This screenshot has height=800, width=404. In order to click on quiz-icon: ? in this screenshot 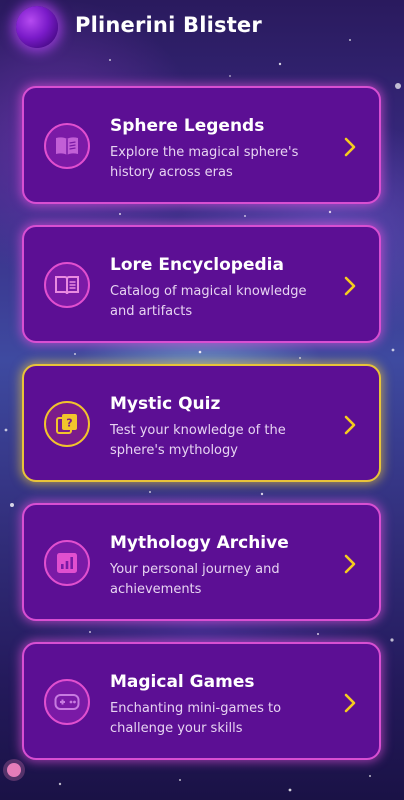, I will do `click(67, 424)`.